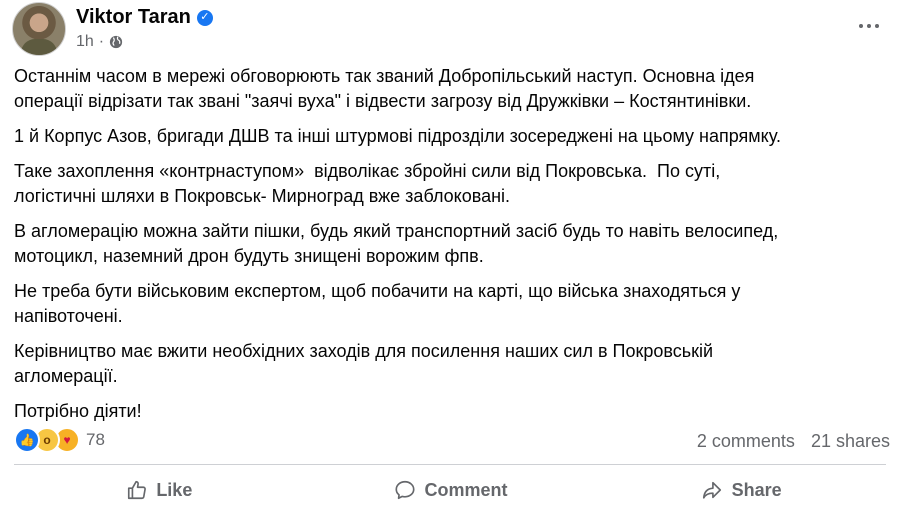  What do you see at coordinates (27, 440) in the screenshot?
I see `like-reaction-icon: 👍` at bounding box center [27, 440].